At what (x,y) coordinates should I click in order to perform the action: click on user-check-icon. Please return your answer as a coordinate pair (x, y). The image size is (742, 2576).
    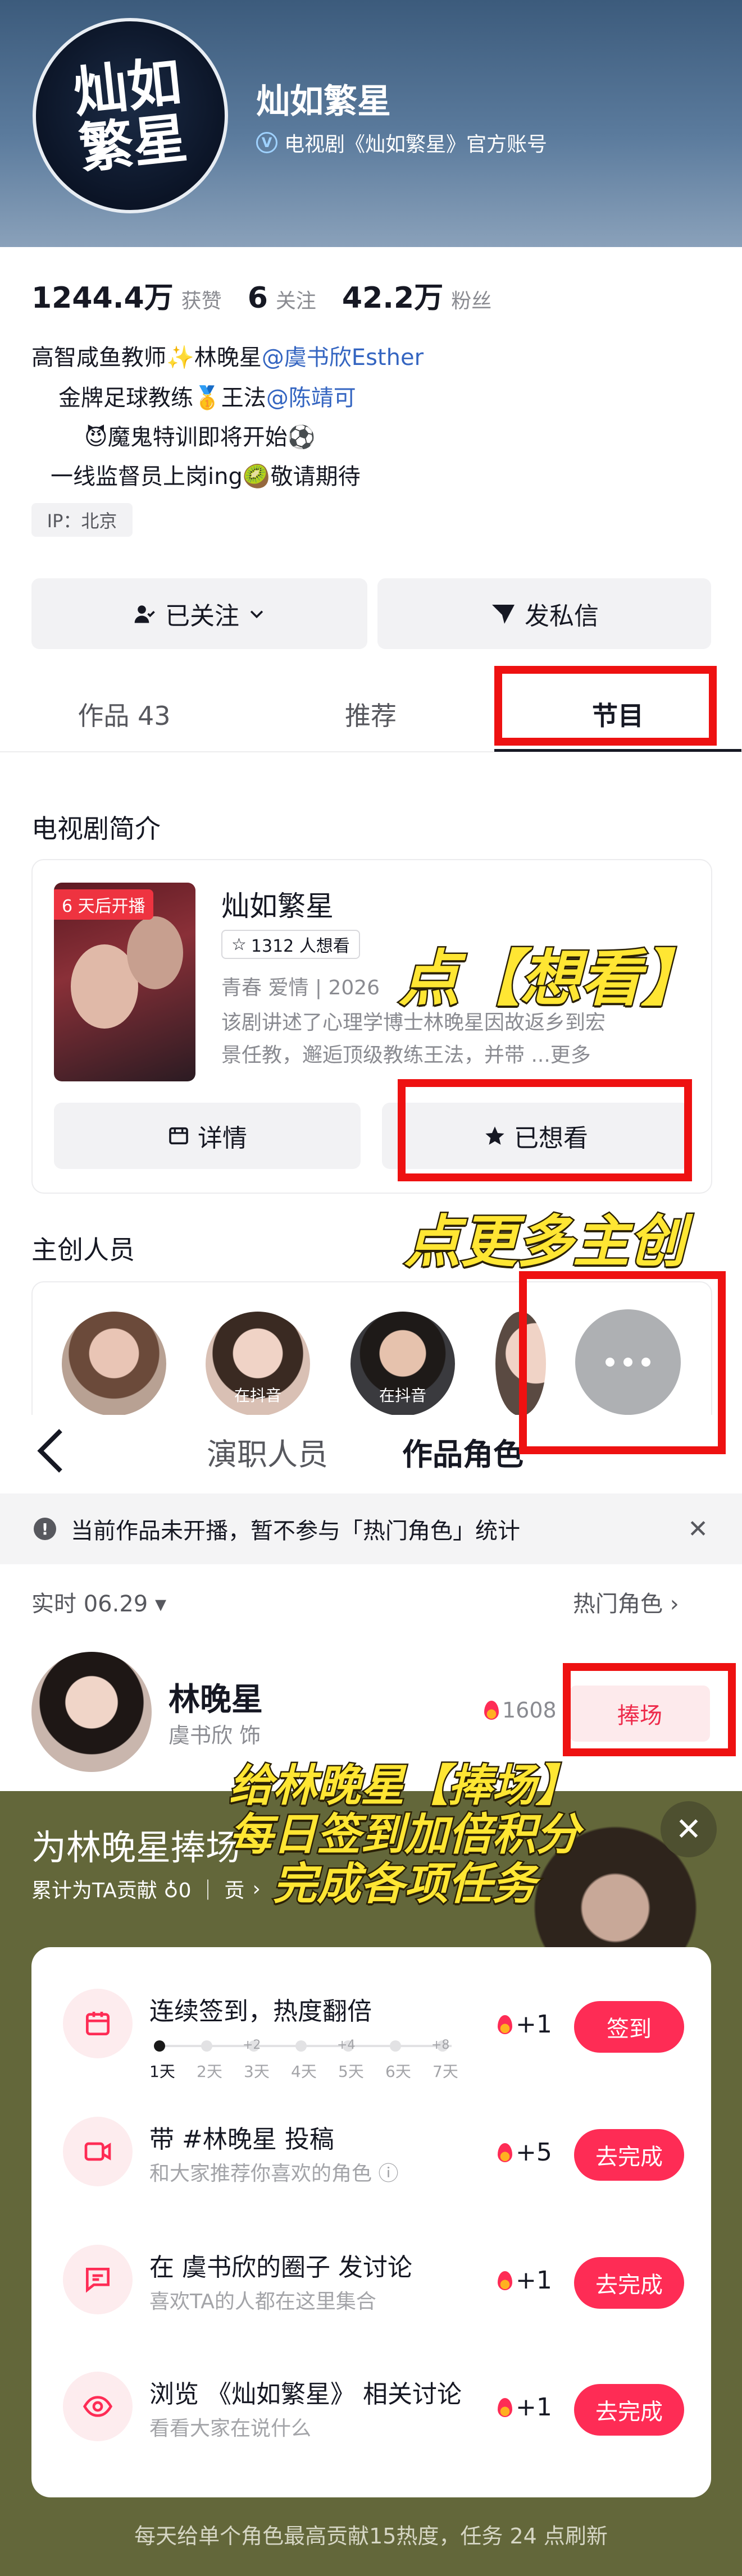
    Looking at the image, I should click on (144, 614).